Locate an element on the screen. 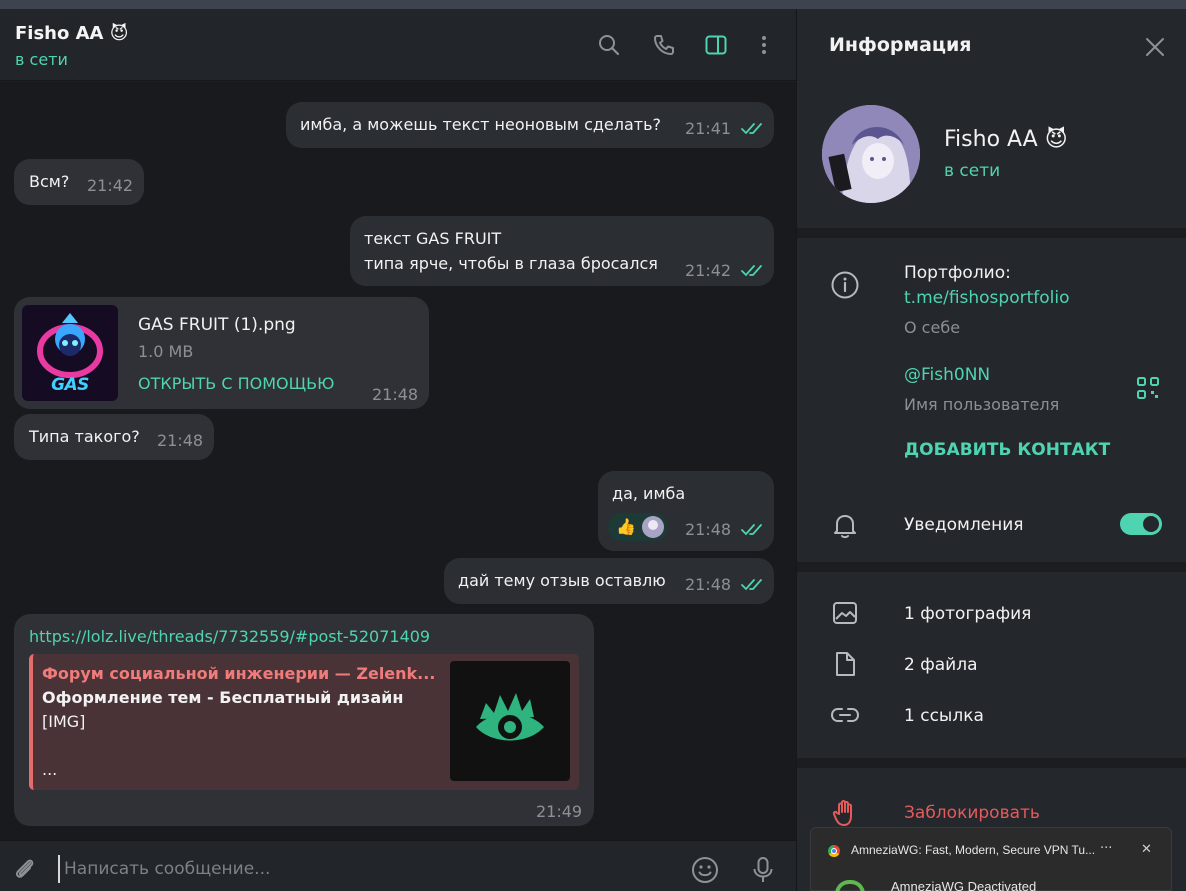  chat-header: Fisho AA 😈 в сети is located at coordinates (398, 45).